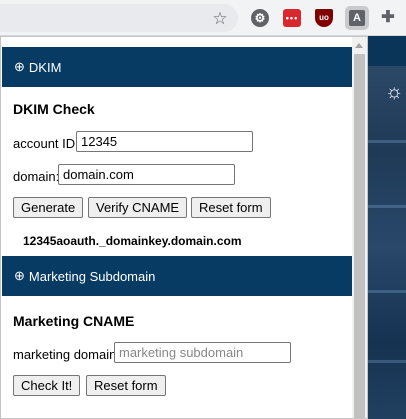 The height and width of the screenshot is (419, 406). Describe the element at coordinates (202, 352) in the screenshot. I see `marketing-domain-input` at that location.